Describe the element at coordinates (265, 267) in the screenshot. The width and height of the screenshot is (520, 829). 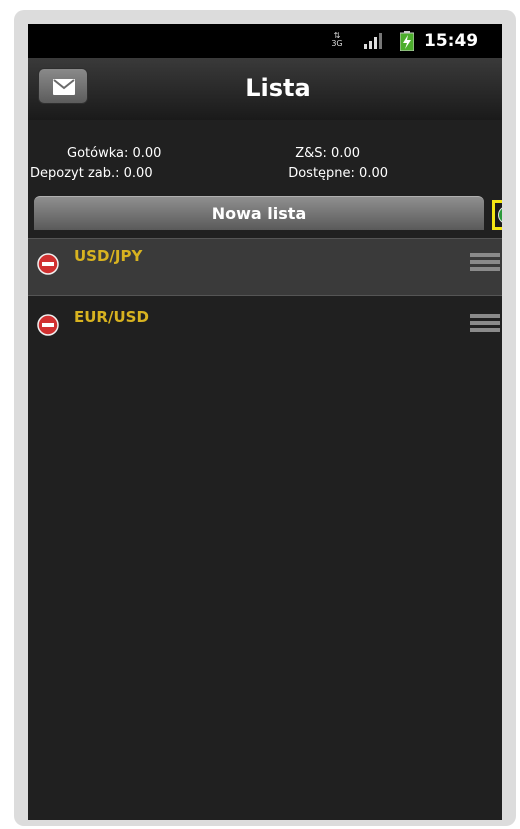
I see `list-item: USD/JPY` at that location.